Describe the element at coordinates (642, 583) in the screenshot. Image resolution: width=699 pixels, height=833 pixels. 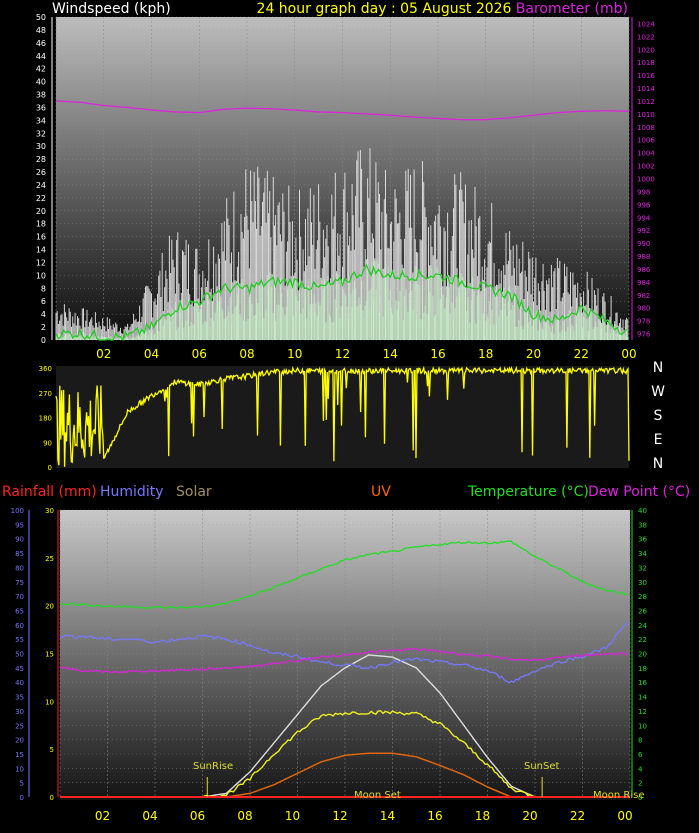
I see `temperature-y-tick-label: 30` at that location.